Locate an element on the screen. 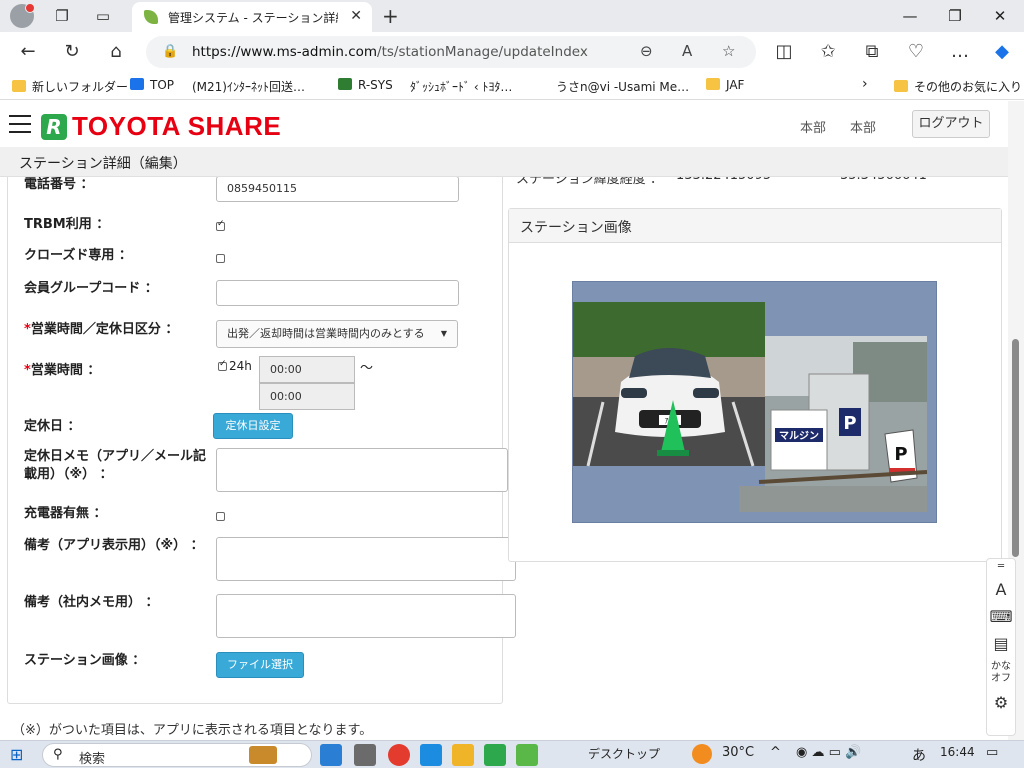 The image size is (1024, 768). edge-app-icon is located at coordinates (331, 755).